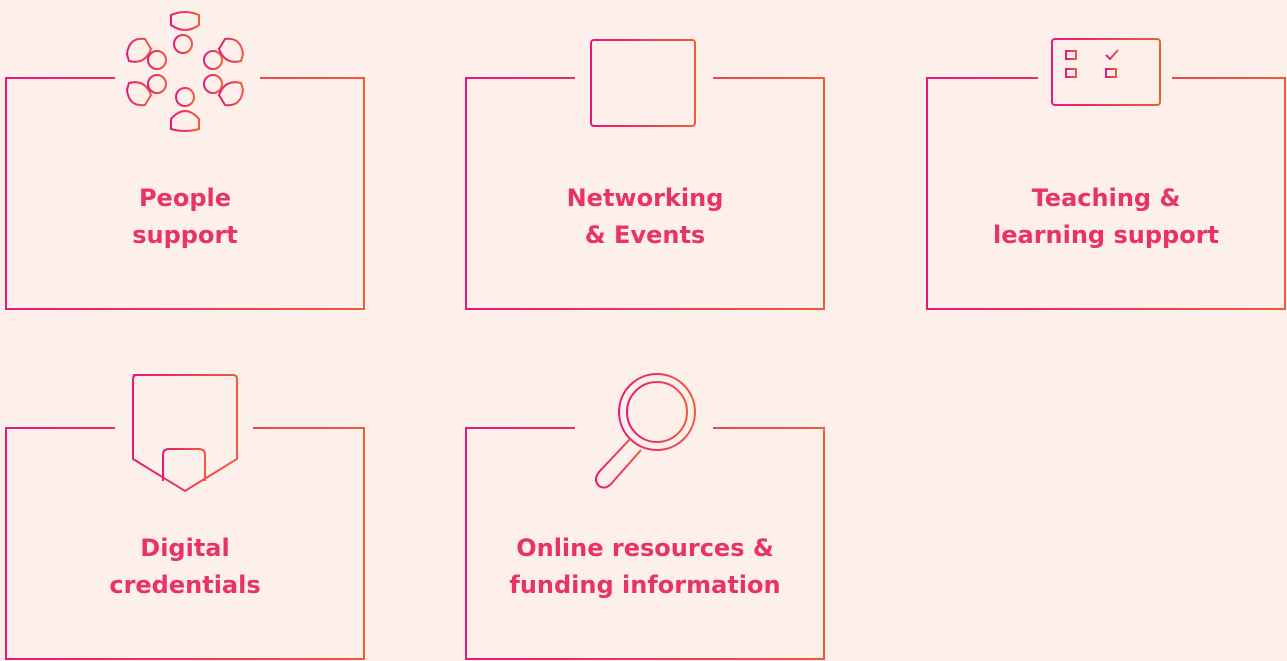 This screenshot has width=1287, height=661. Describe the element at coordinates (1106, 198) in the screenshot. I see `label-line-1: Teaching &` at that location.